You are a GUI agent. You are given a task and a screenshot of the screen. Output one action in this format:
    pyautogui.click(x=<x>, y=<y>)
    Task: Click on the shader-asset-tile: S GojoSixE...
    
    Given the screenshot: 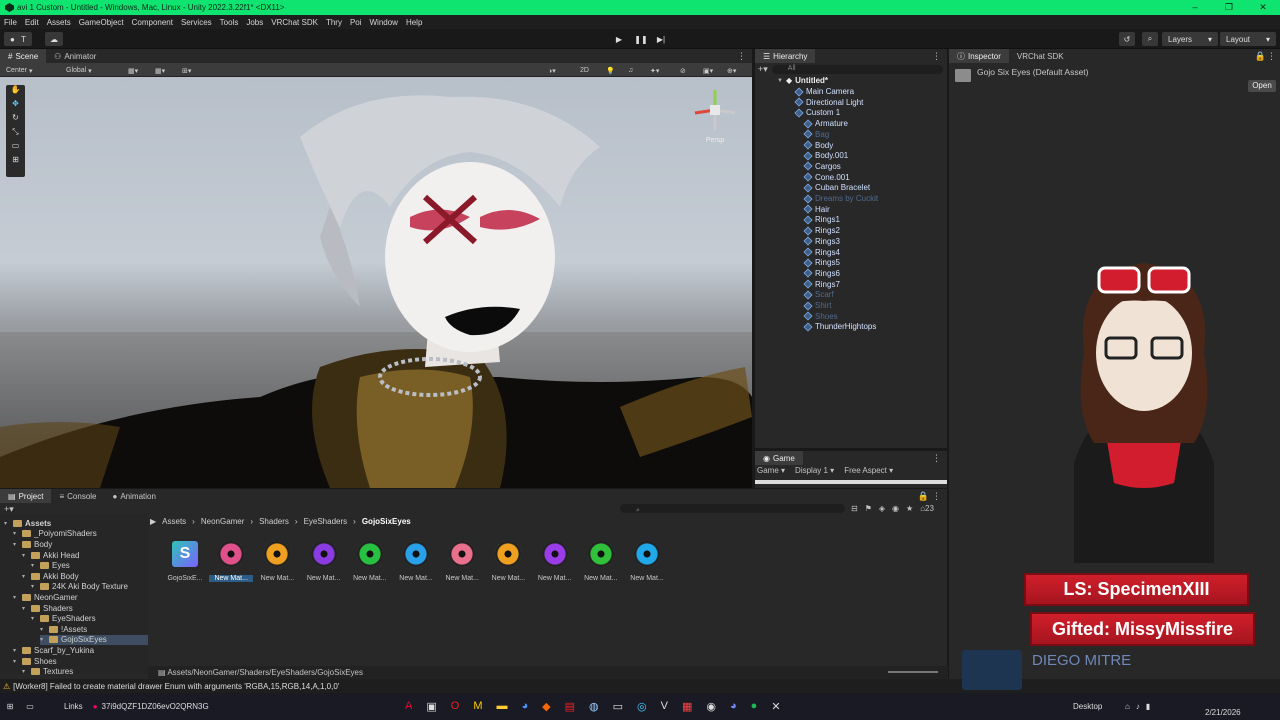 What is the action you would take?
    pyautogui.click(x=185, y=561)
    